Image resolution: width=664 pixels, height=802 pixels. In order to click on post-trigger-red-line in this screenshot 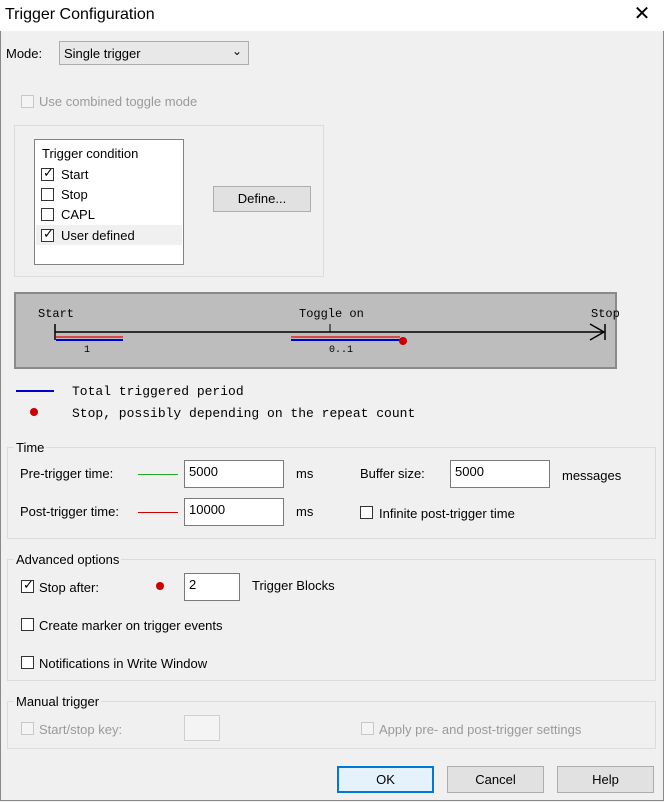, I will do `click(158, 512)`.